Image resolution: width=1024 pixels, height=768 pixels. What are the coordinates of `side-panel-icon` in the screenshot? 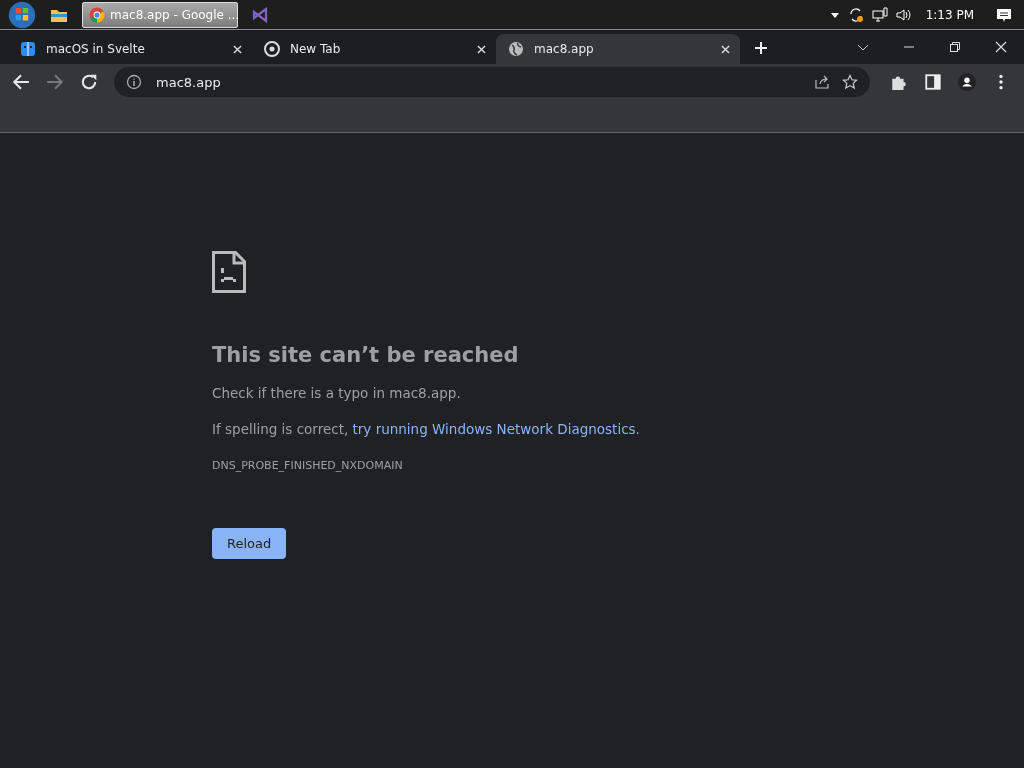 It's located at (933, 82).